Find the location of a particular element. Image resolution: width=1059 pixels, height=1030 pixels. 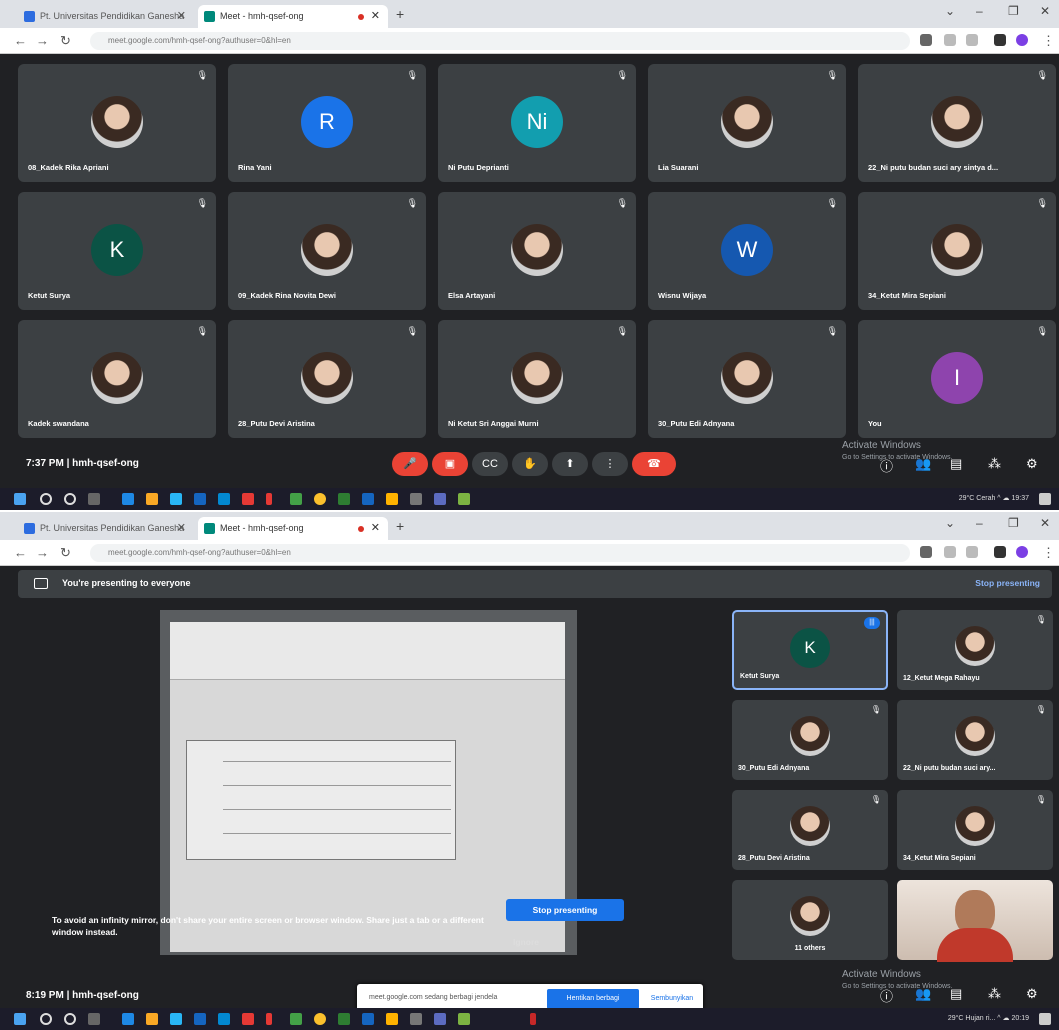

participant-tile: 🎙 R Rina Yani is located at coordinates (327, 123).